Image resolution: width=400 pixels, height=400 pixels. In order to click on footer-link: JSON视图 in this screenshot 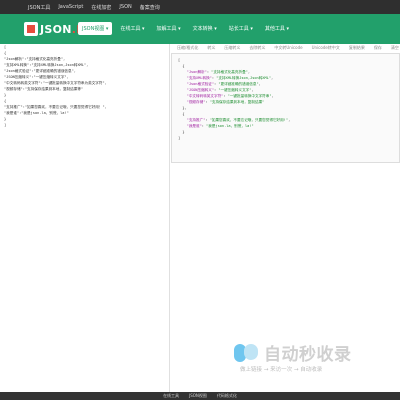, I will do `click(198, 396)`.